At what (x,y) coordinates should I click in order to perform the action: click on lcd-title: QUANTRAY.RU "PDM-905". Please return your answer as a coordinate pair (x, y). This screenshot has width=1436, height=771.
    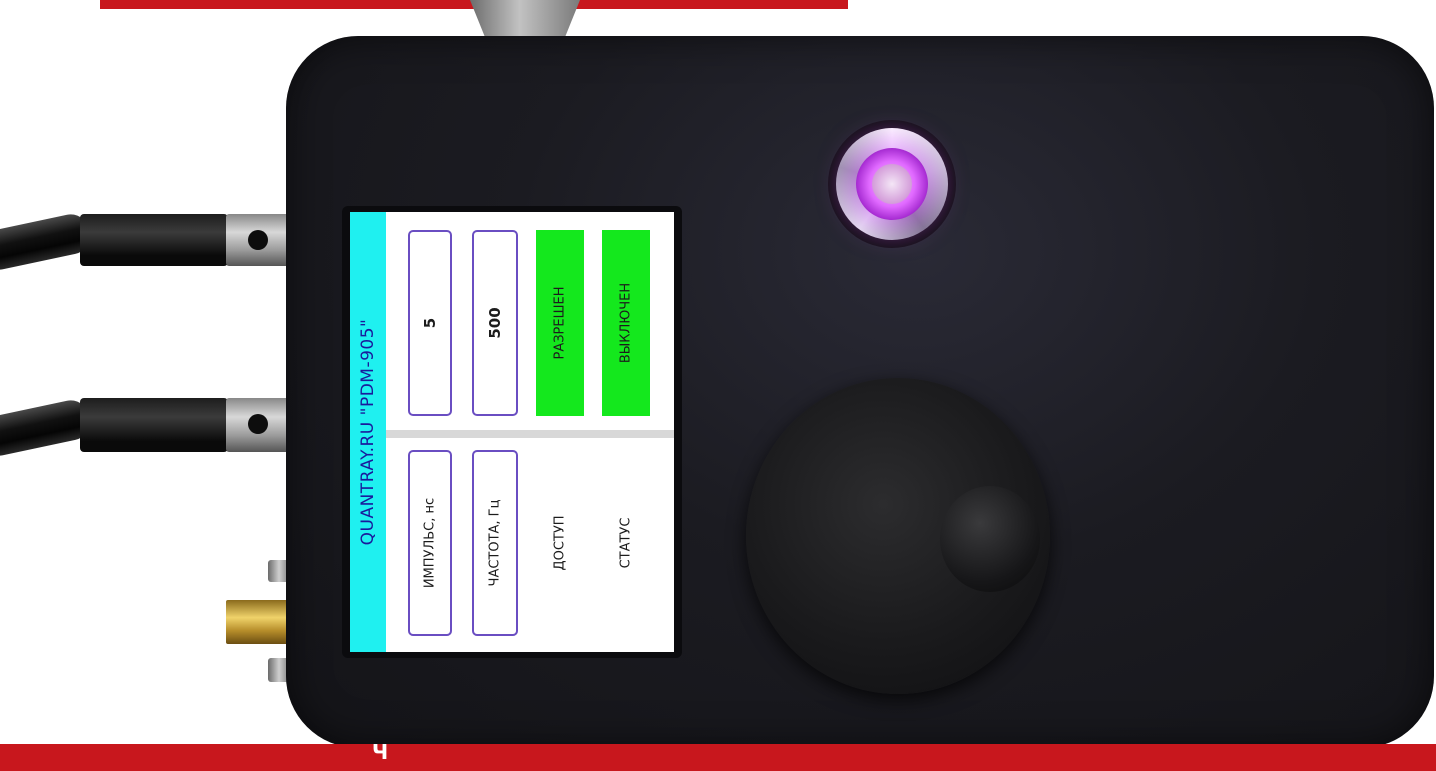
    Looking at the image, I should click on (368, 432).